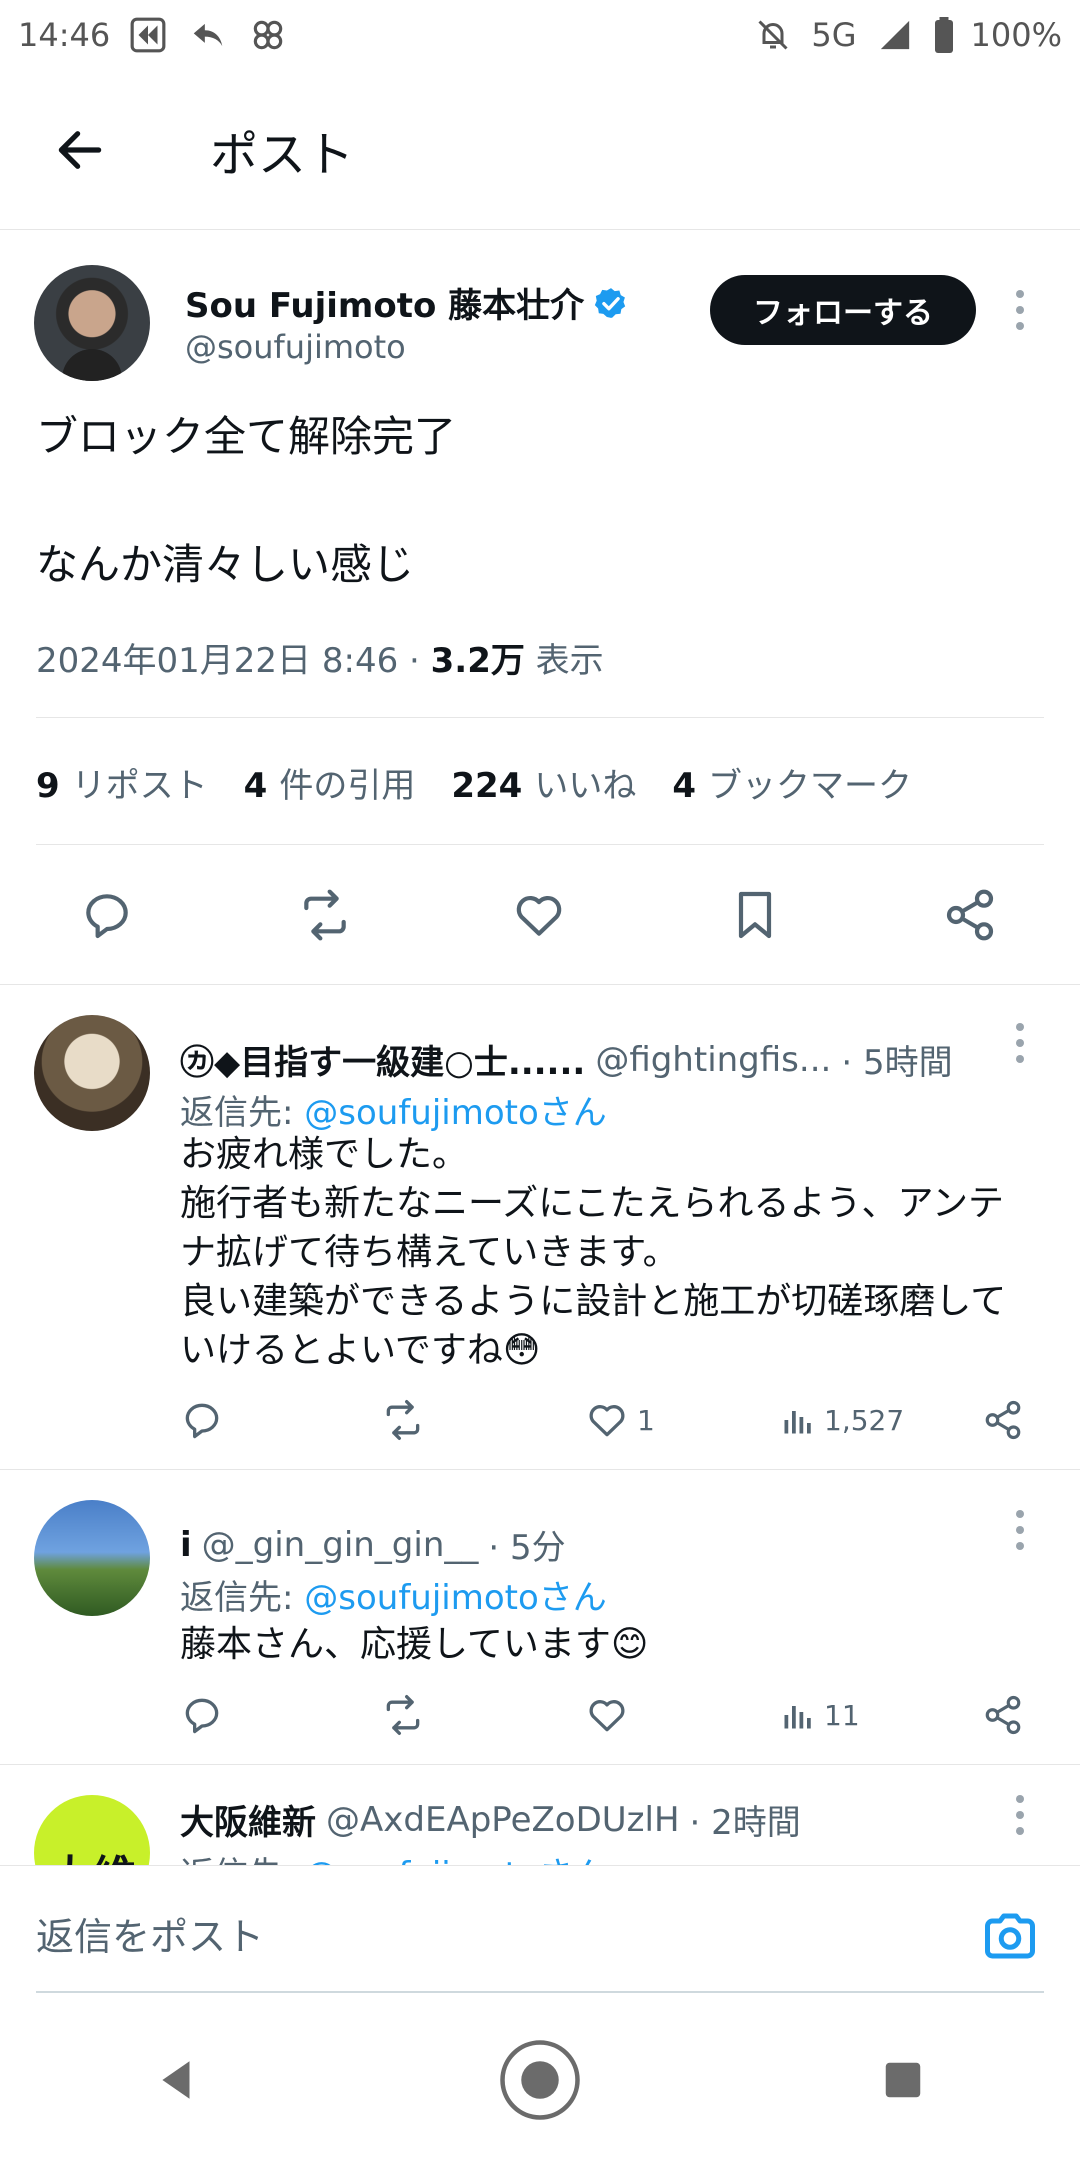 This screenshot has width=1080, height=2160. Describe the element at coordinates (92, 323) in the screenshot. I see `author-avatar` at that location.